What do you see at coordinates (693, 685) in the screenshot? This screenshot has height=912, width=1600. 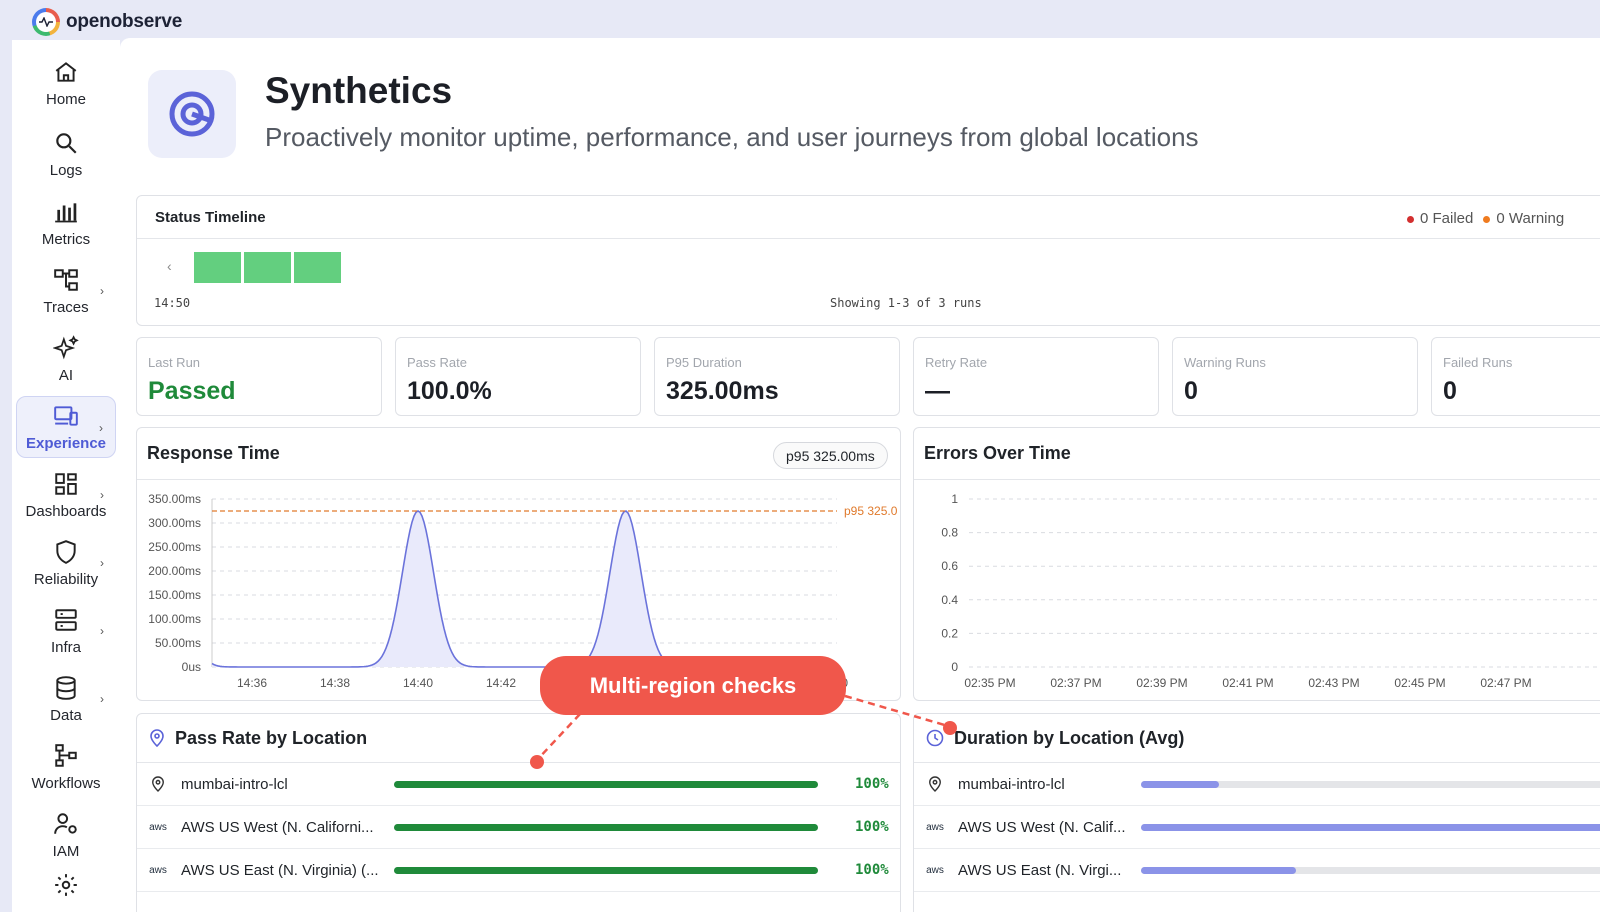 I see `callout-multi-region: Multi-region checks` at bounding box center [693, 685].